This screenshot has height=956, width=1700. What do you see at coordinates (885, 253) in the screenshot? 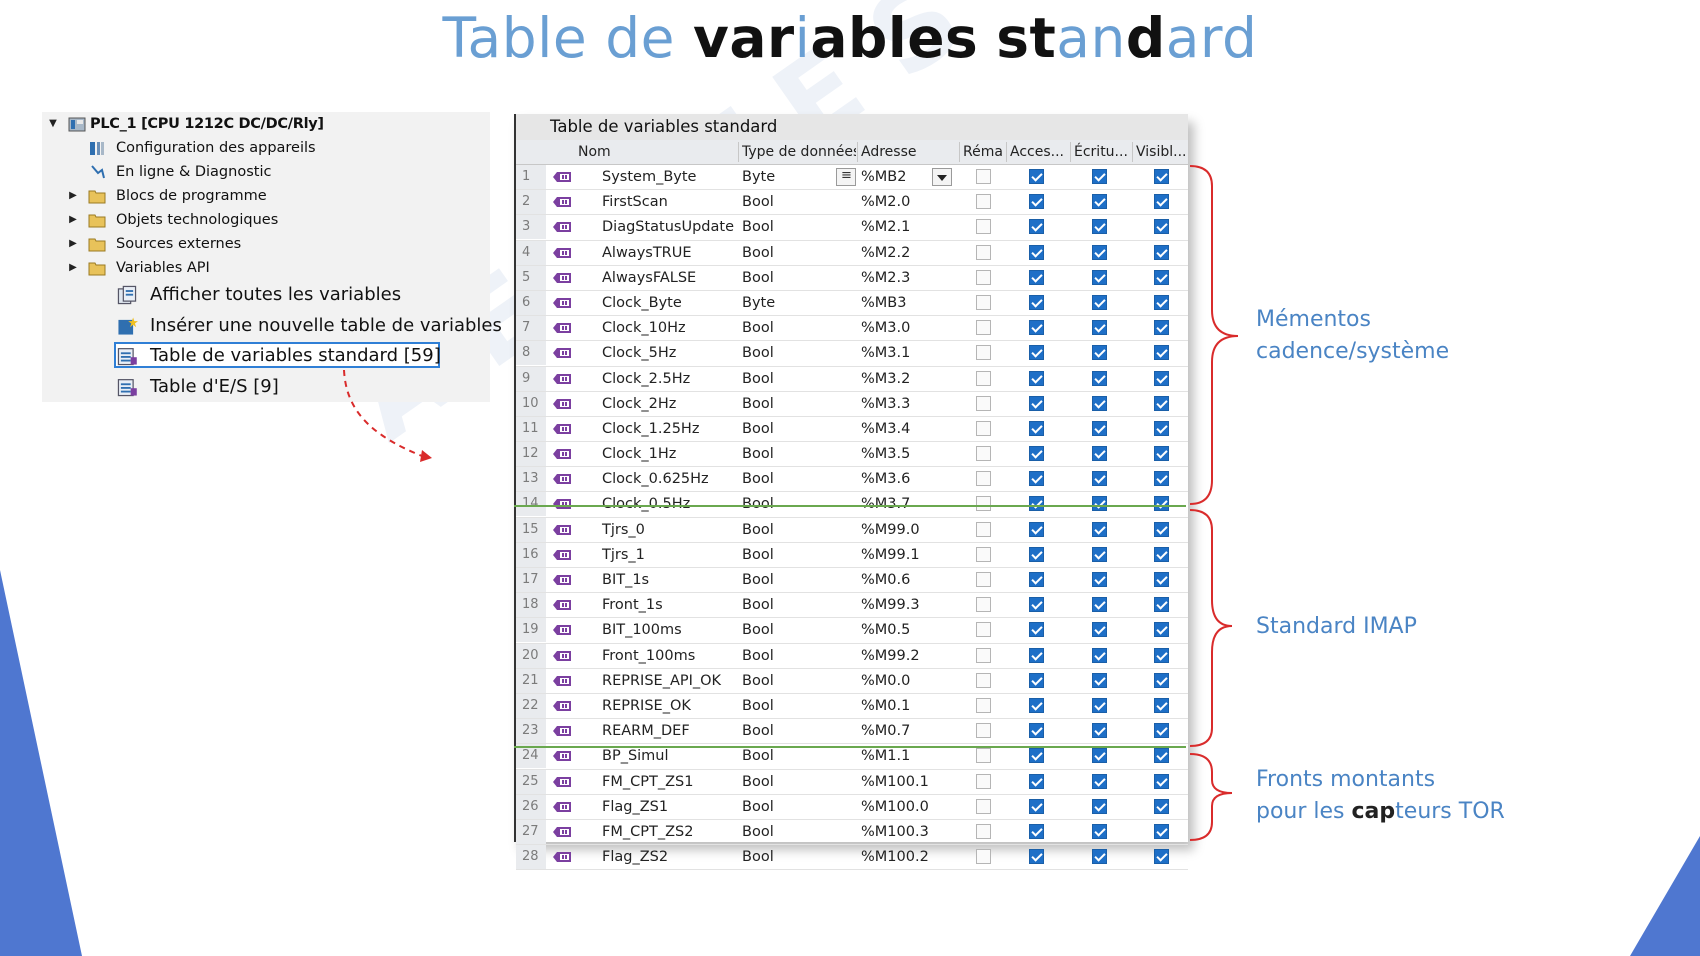
I see `address: %M2.2` at bounding box center [885, 253].